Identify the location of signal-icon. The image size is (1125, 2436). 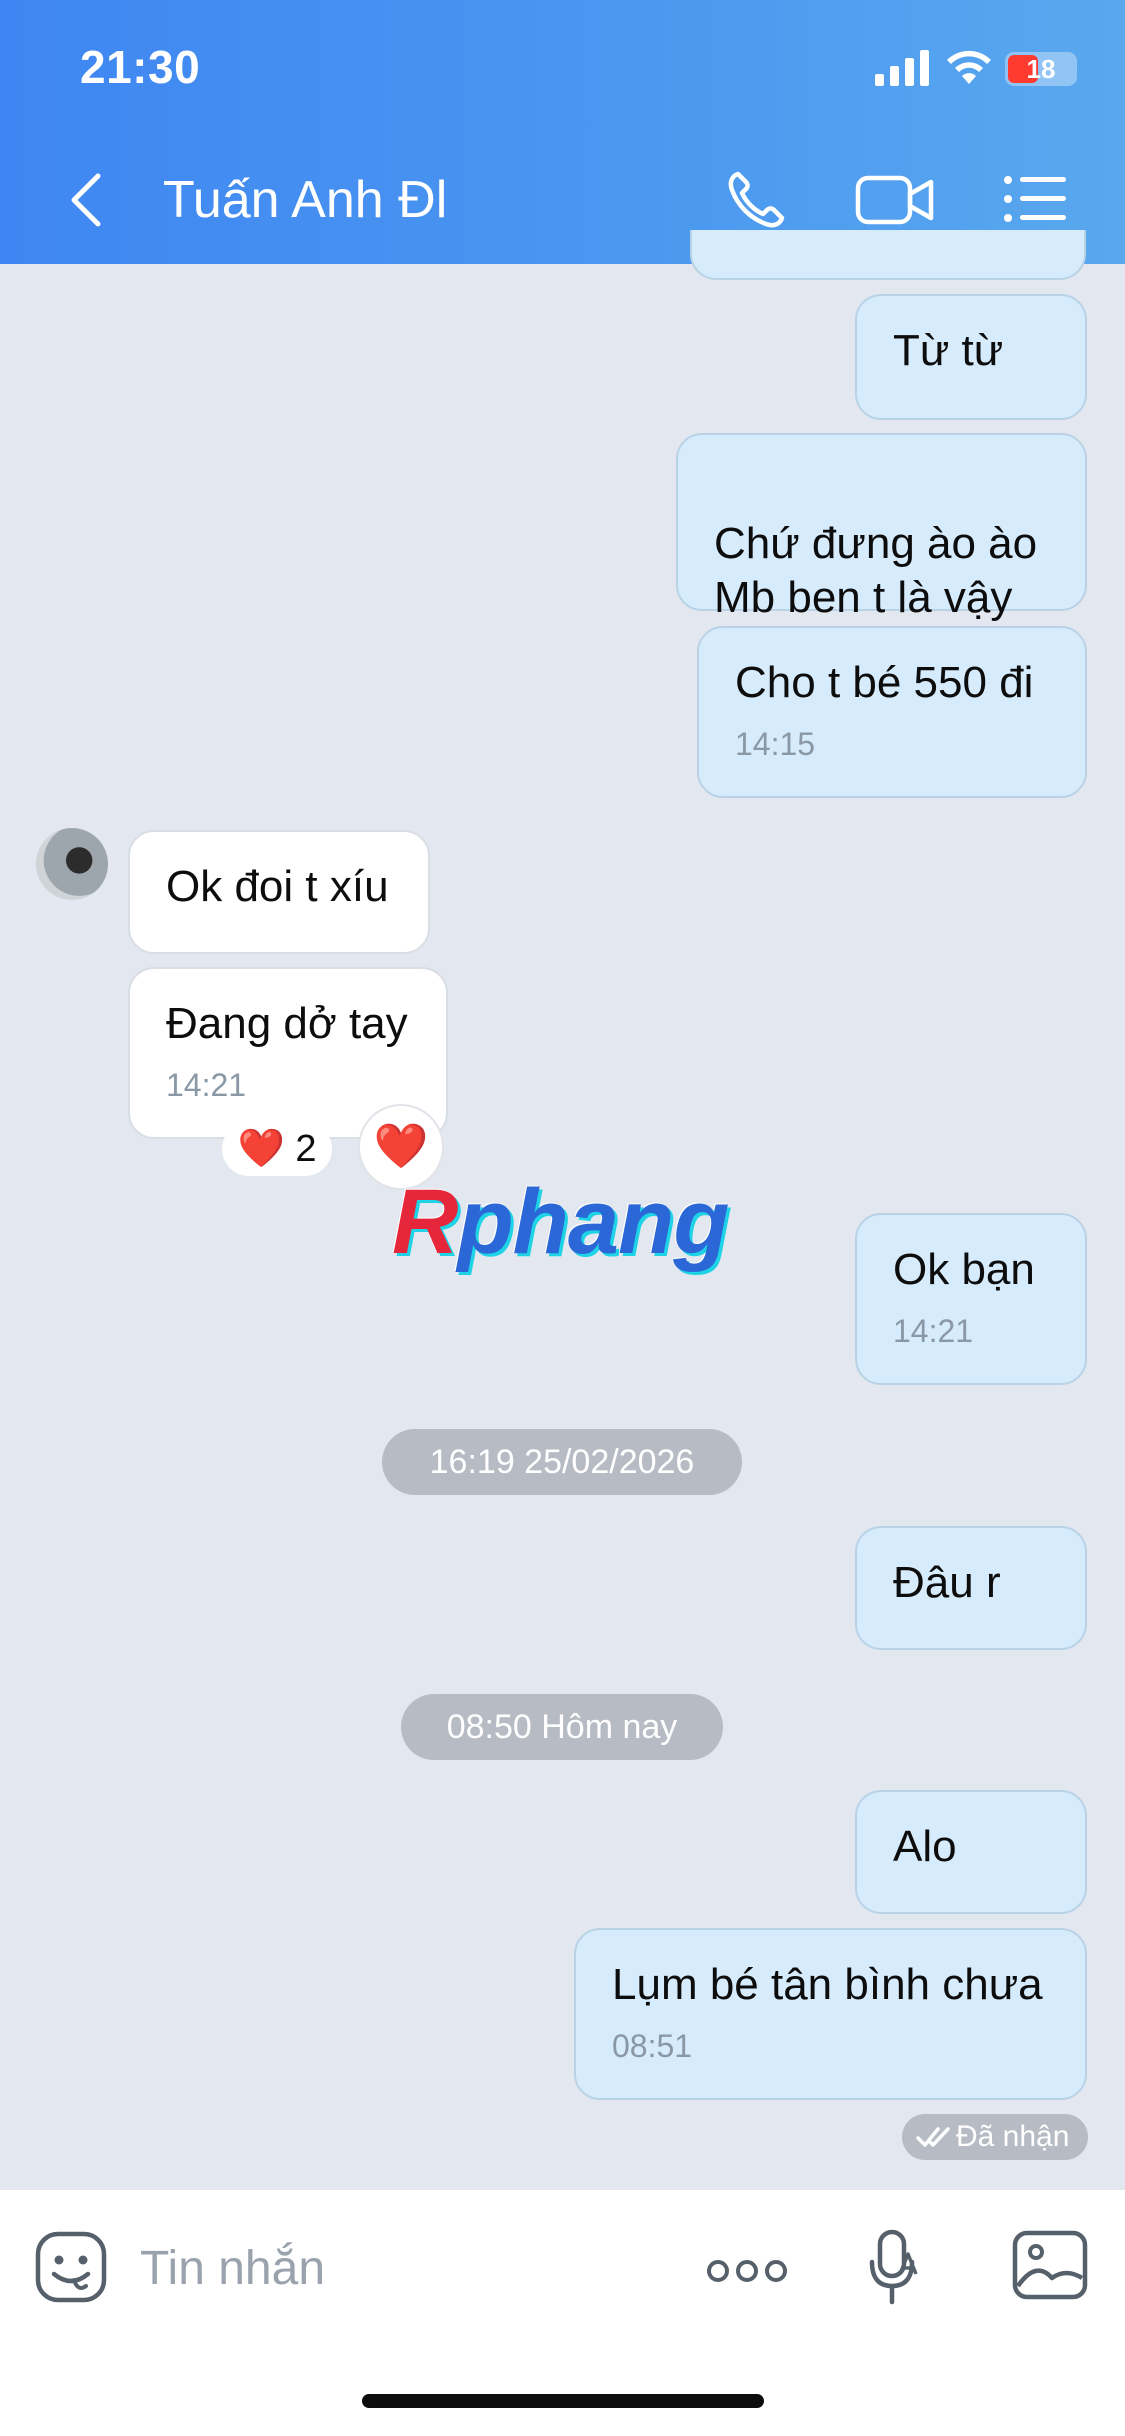
(902, 68).